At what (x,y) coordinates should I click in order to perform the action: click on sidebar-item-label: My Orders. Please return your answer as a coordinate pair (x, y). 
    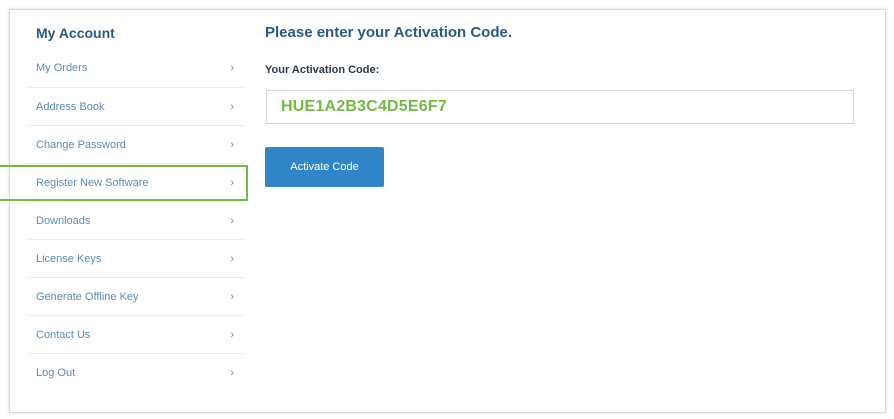
    Looking at the image, I should click on (62, 68).